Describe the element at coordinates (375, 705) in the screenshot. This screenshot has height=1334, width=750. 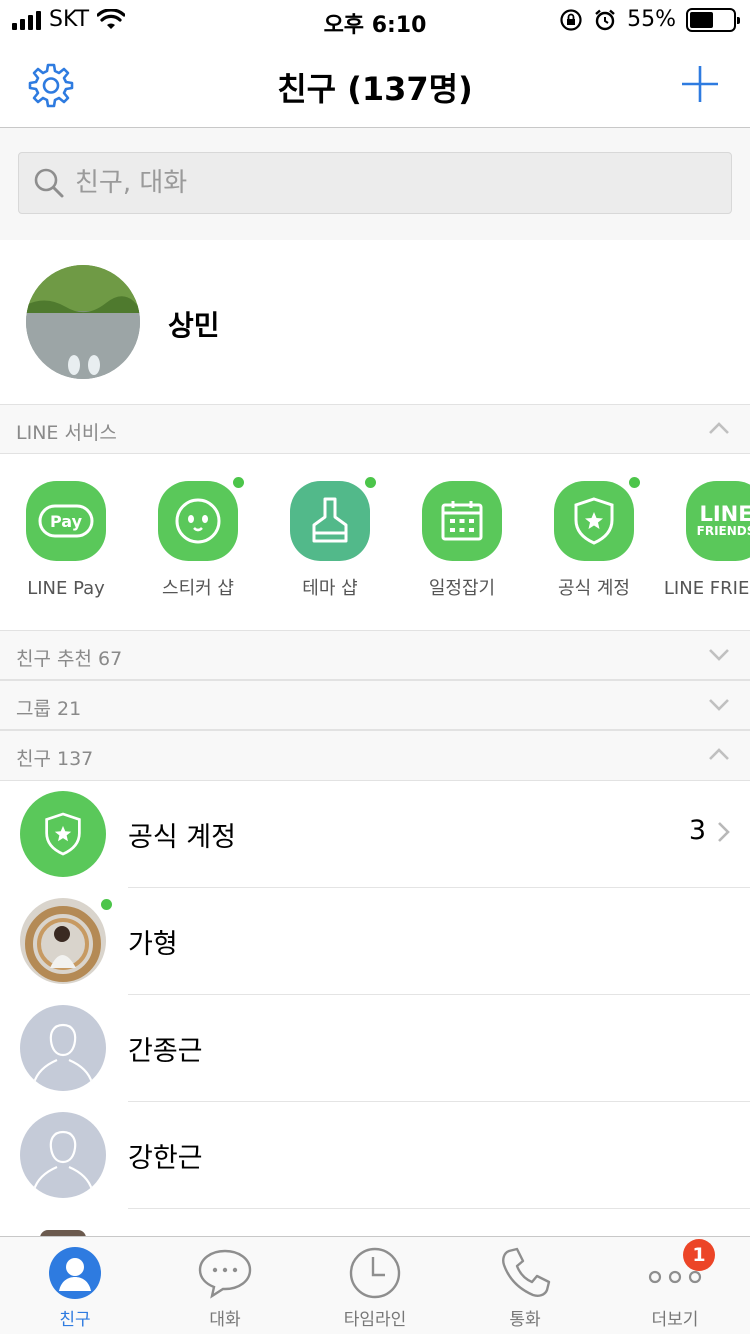
I see `section-groups: 그룹 21` at that location.